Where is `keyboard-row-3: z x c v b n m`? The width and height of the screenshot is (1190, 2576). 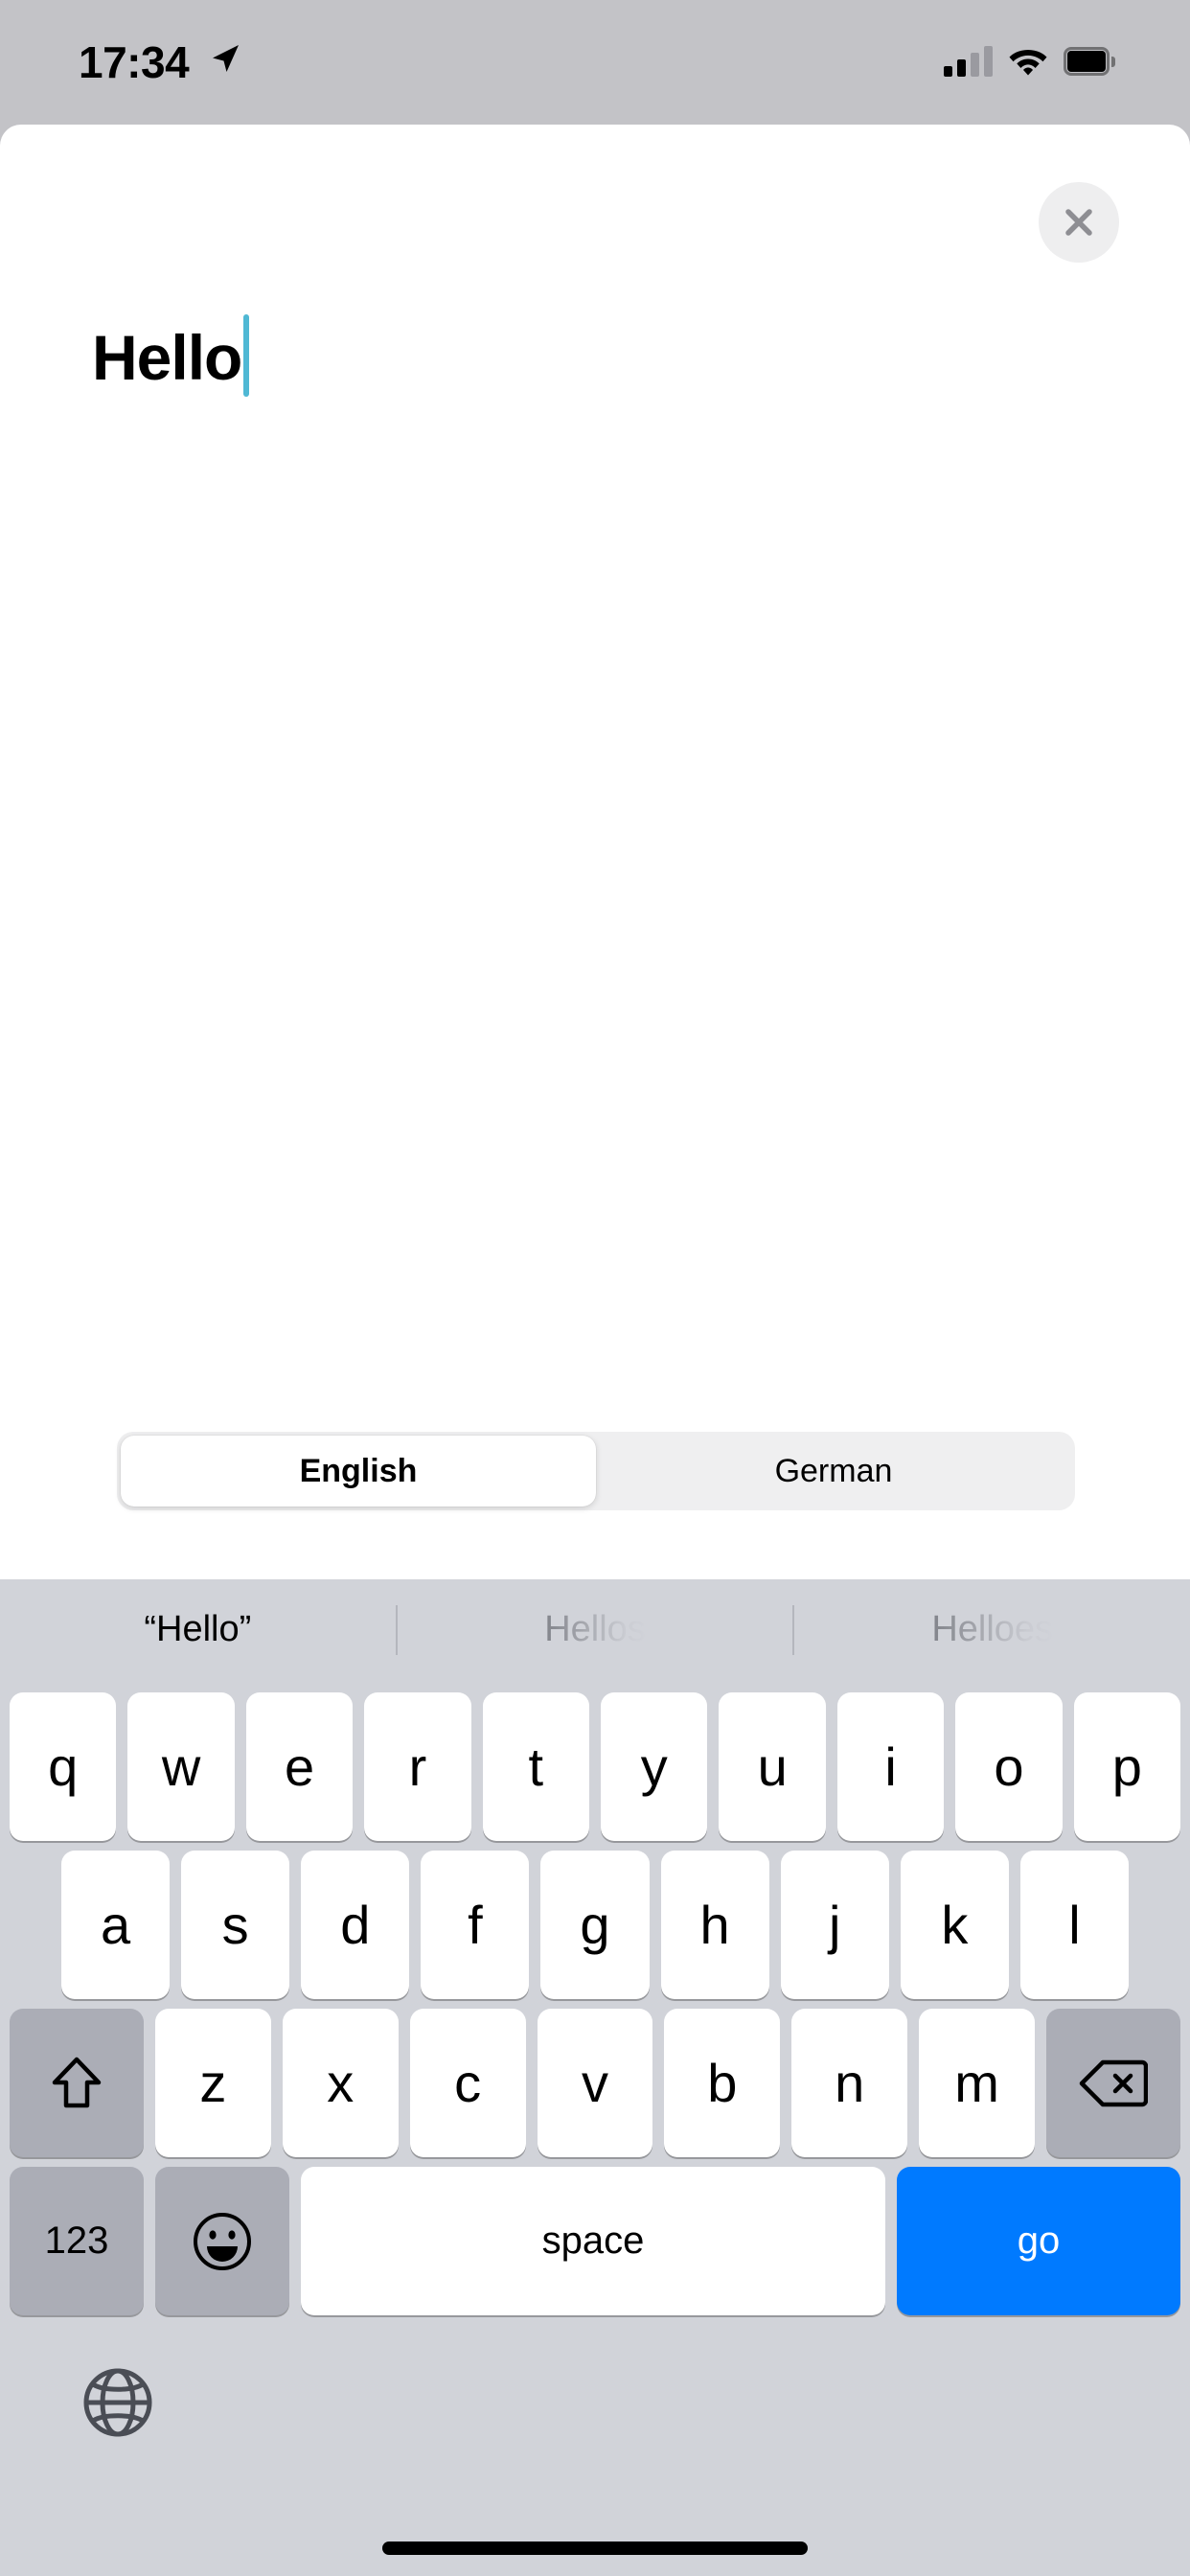
keyboard-row-3: z x c v b n m is located at coordinates (595, 2083).